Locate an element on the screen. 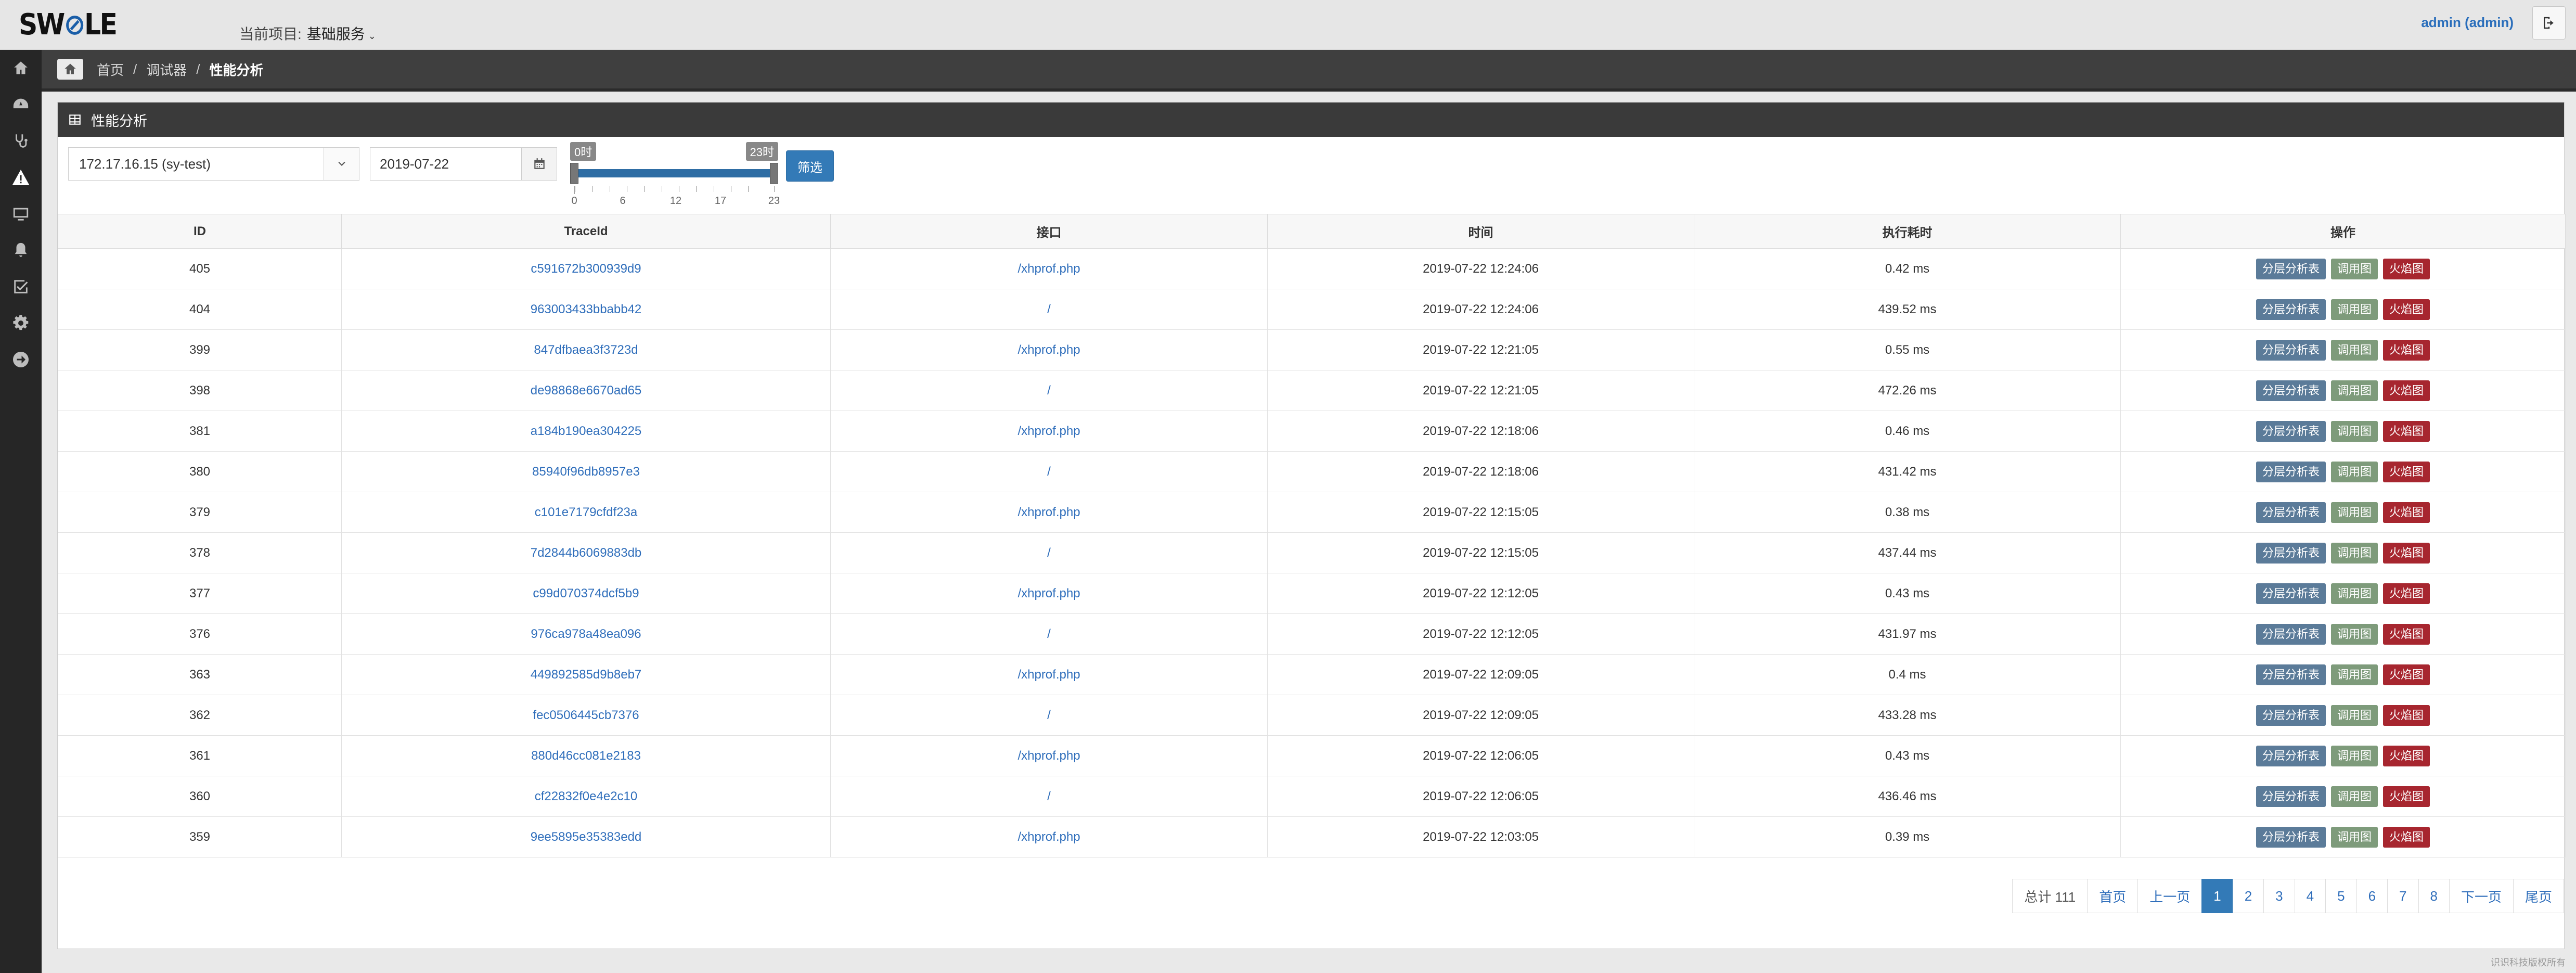 Image resolution: width=2576 pixels, height=973 pixels. sidebar-item-alerts is located at coordinates (21, 177).